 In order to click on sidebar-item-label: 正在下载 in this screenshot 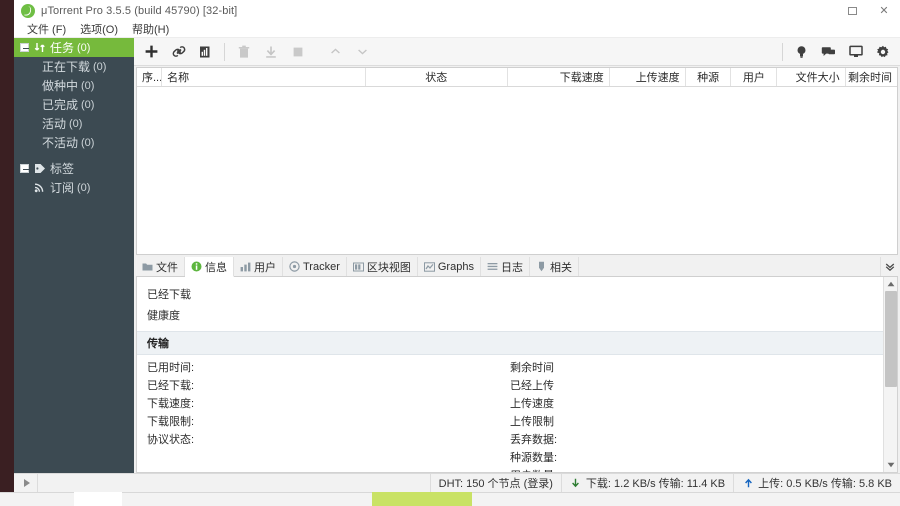, I will do `click(66, 67)`.